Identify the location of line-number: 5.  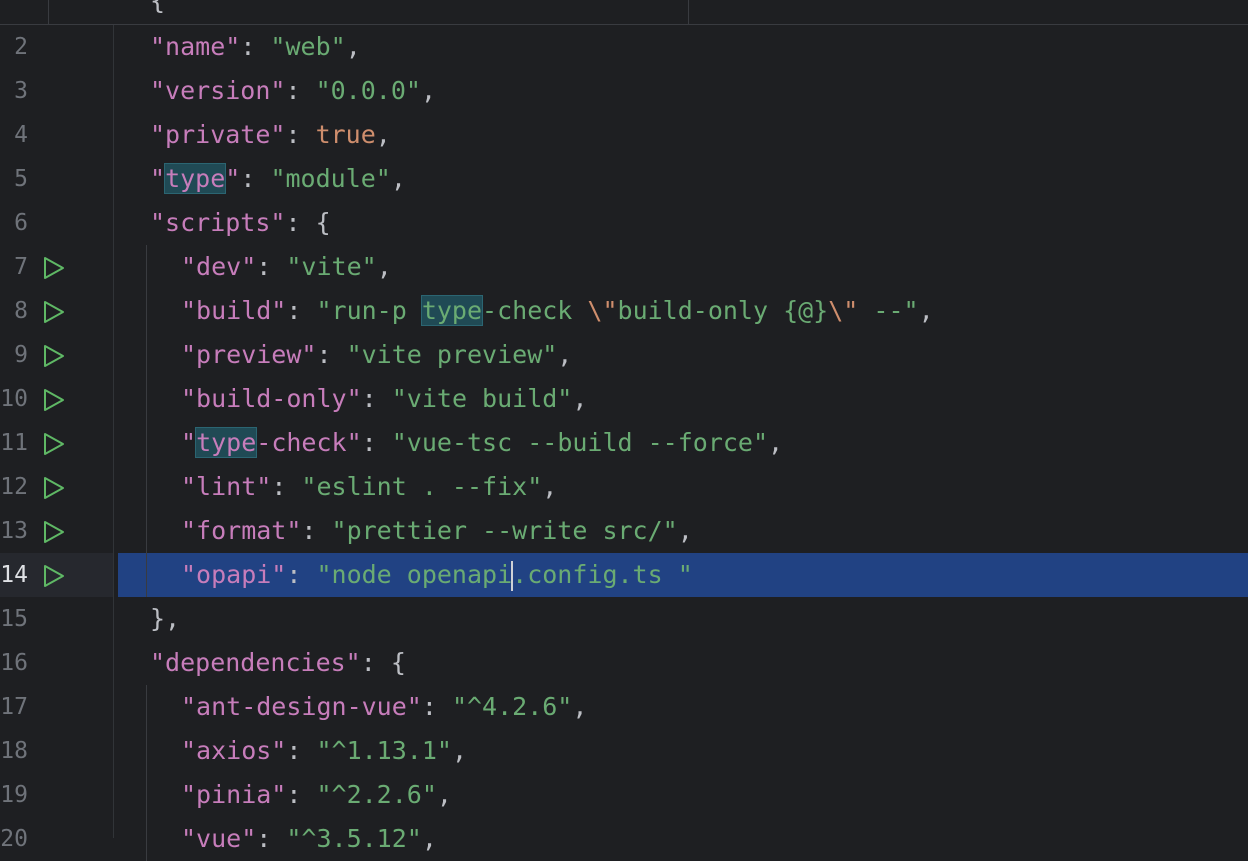
(21, 179).